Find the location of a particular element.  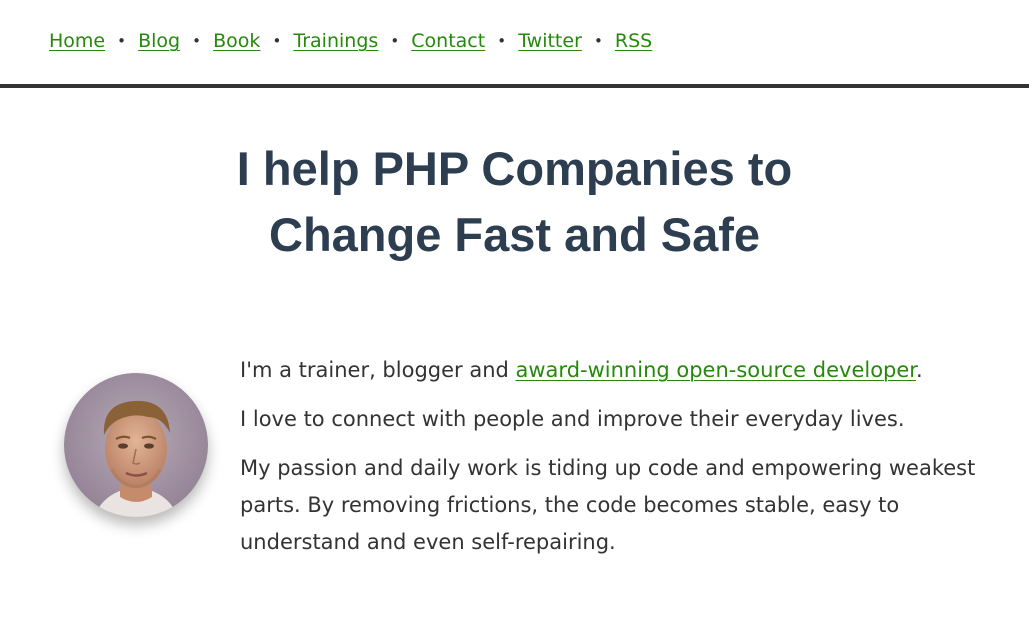

avatar is located at coordinates (136, 445).